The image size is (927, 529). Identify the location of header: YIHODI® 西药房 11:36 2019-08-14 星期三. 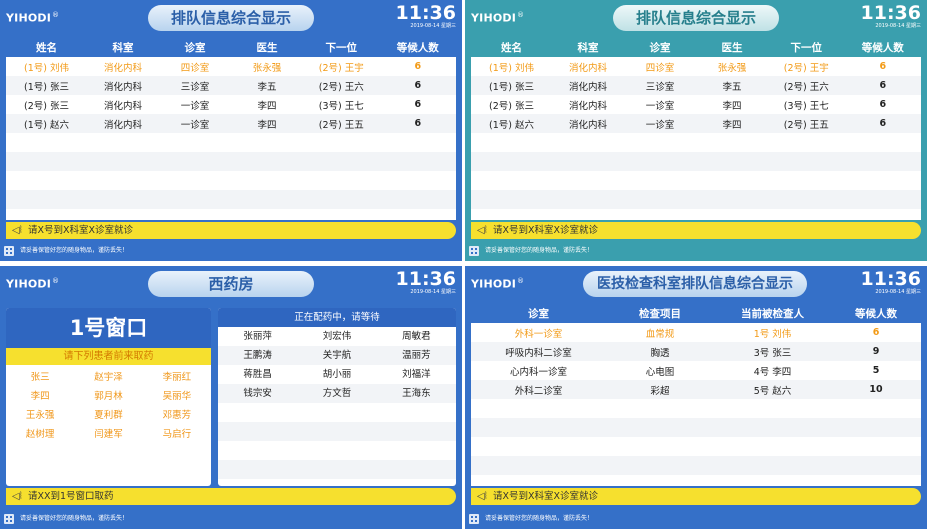
(231, 284).